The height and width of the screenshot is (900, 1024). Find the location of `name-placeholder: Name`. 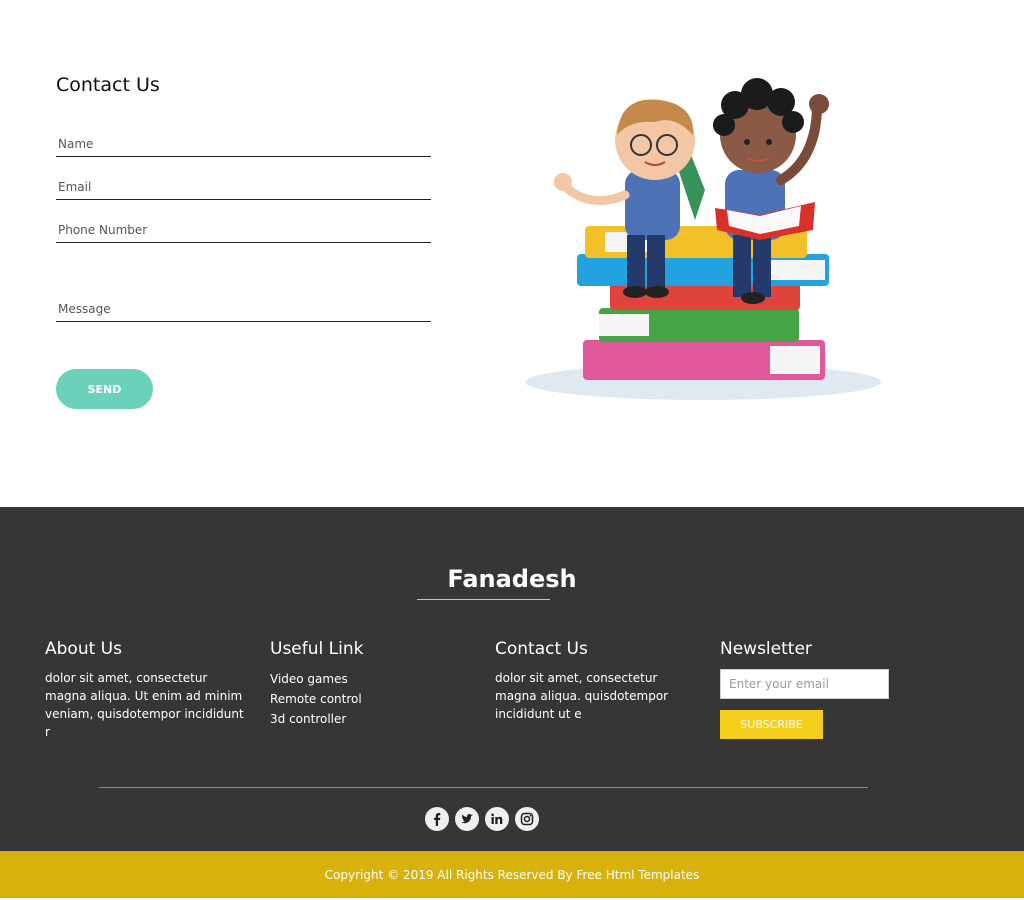

name-placeholder: Name is located at coordinates (76, 144).